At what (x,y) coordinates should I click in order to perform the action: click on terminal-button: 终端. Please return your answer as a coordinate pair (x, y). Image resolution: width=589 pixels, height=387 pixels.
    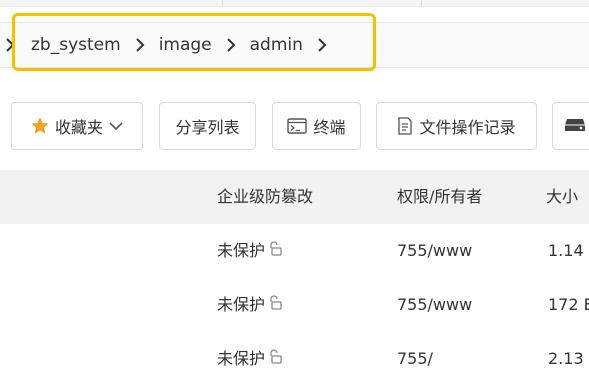
    Looking at the image, I should click on (316, 126).